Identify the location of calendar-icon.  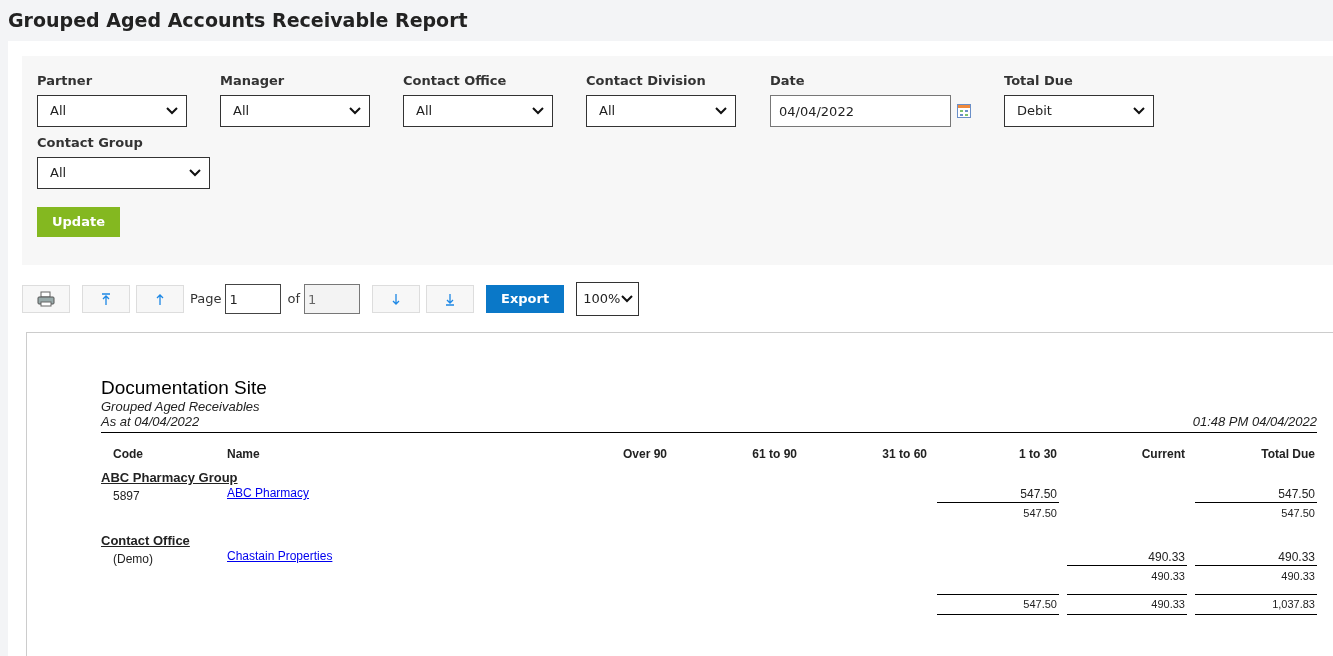
(964, 111).